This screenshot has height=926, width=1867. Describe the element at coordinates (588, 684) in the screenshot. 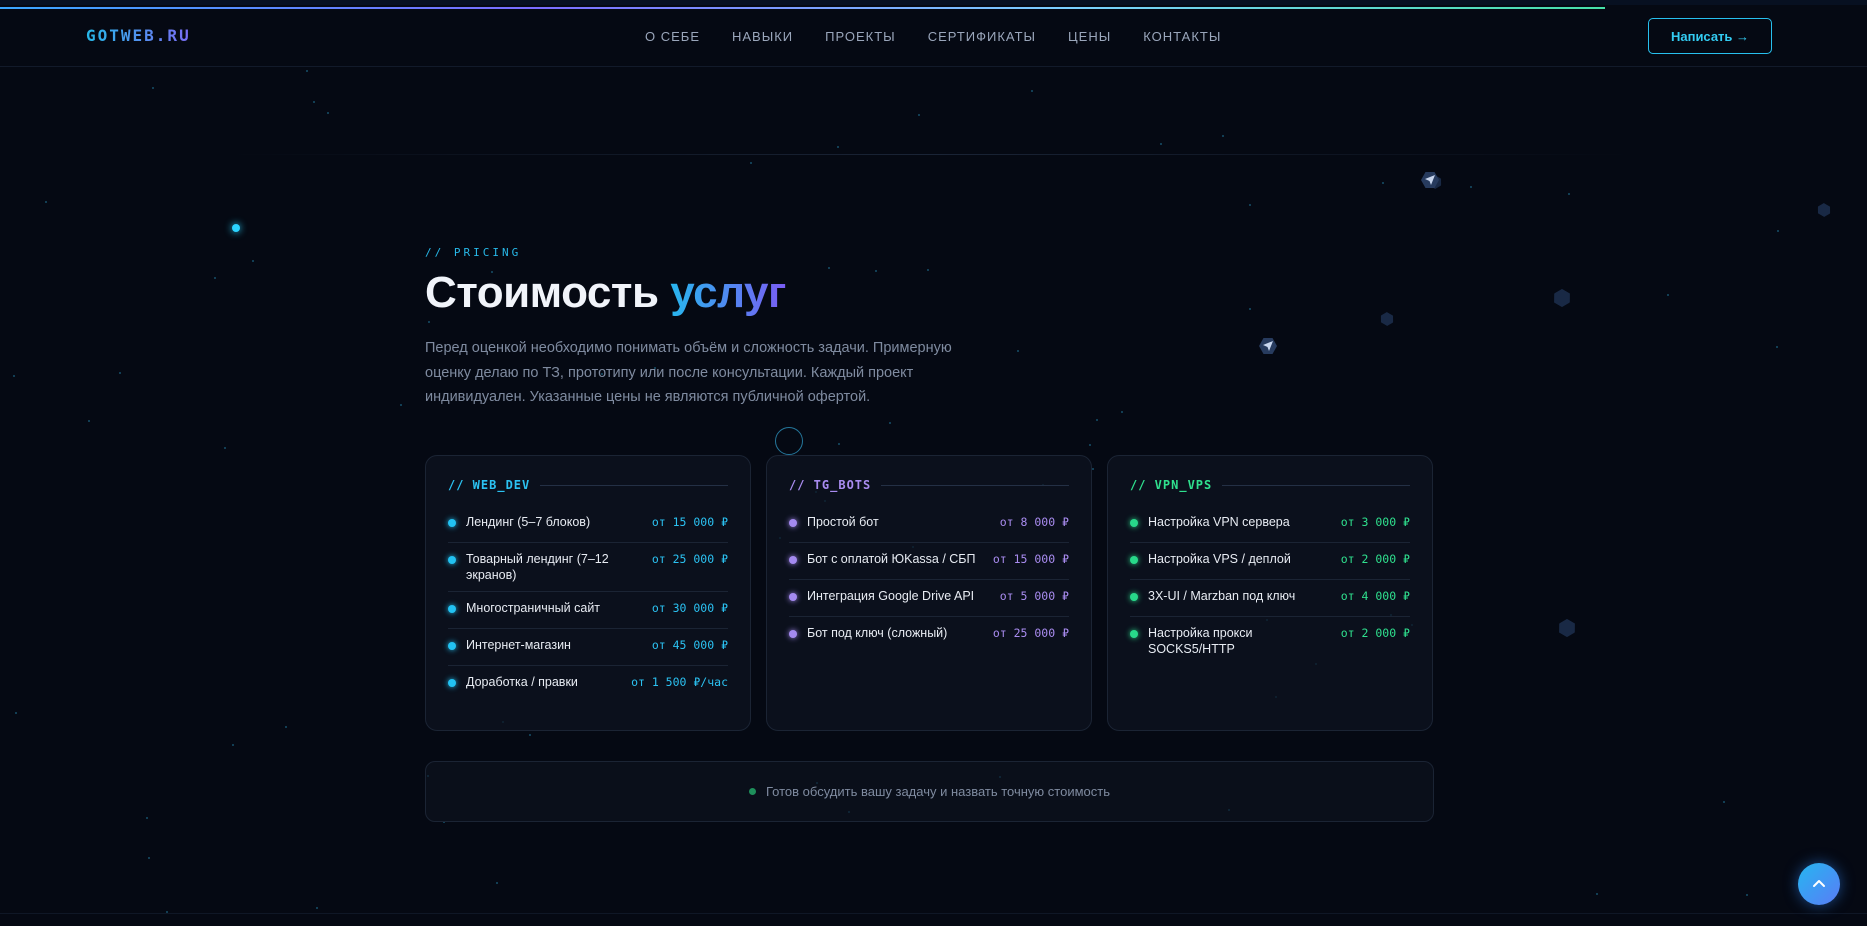

I see `price-row: Доработка / правки от 1 500 ₽/час` at that location.